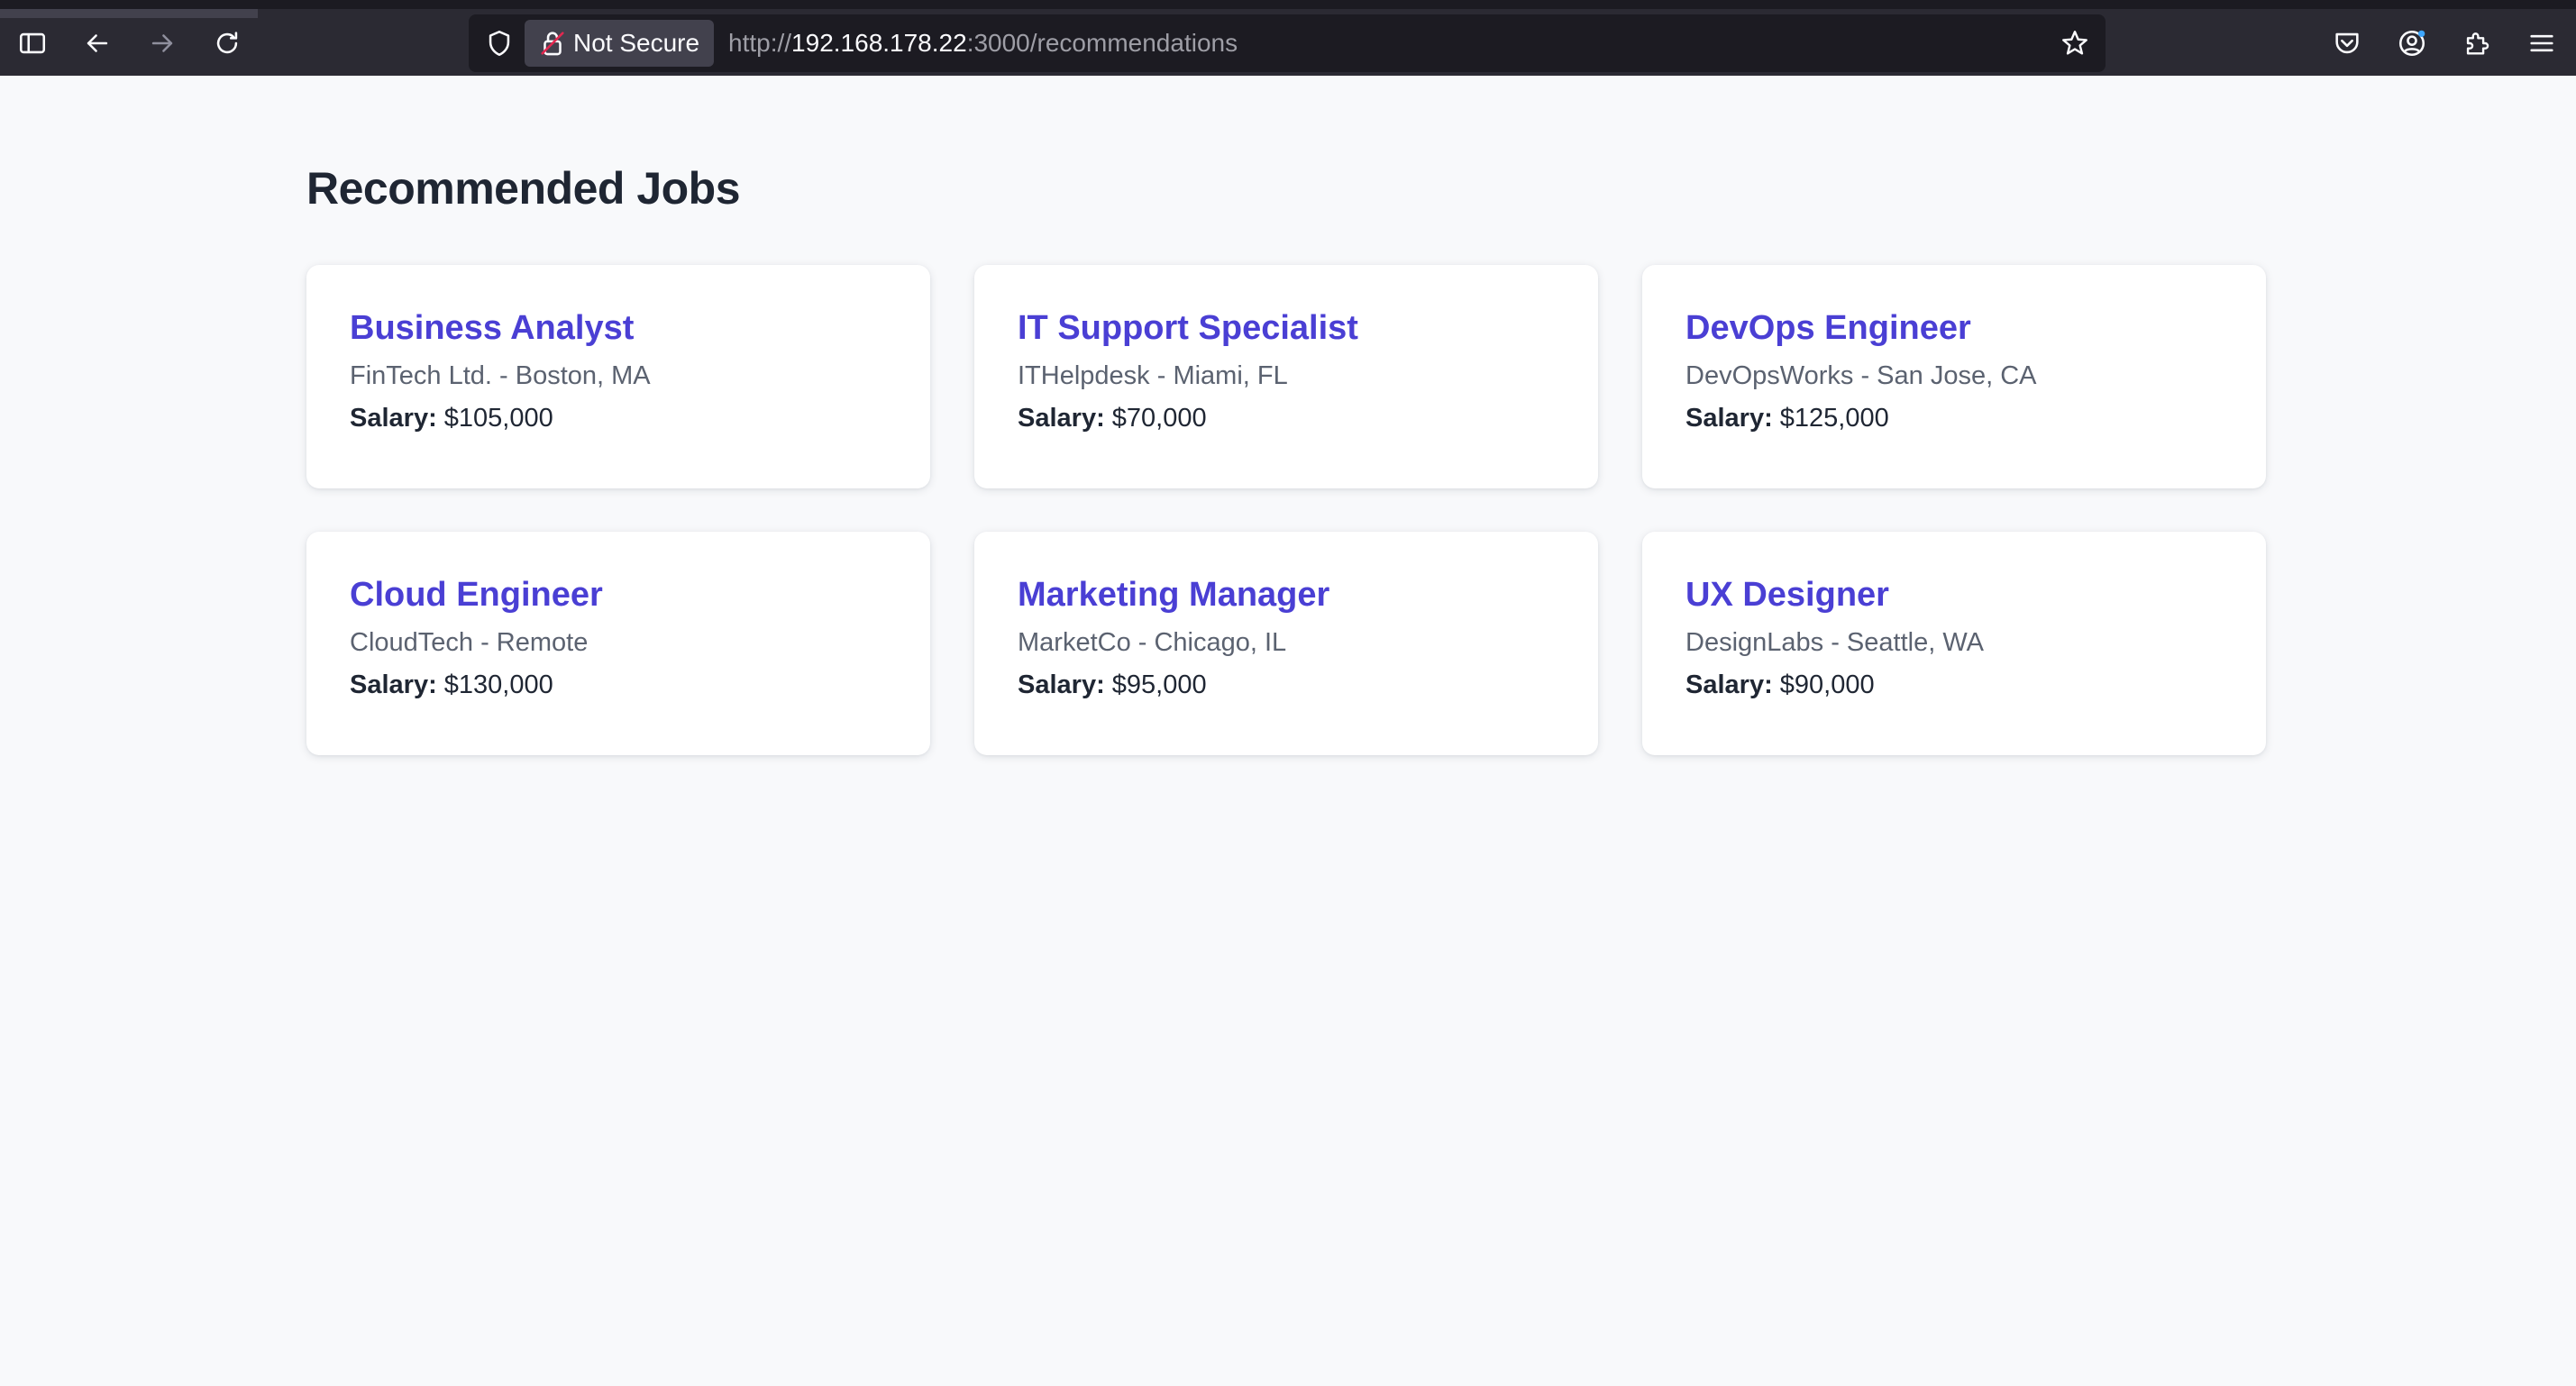 This screenshot has width=2576, height=1386. I want to click on app-menu-button, so click(2541, 43).